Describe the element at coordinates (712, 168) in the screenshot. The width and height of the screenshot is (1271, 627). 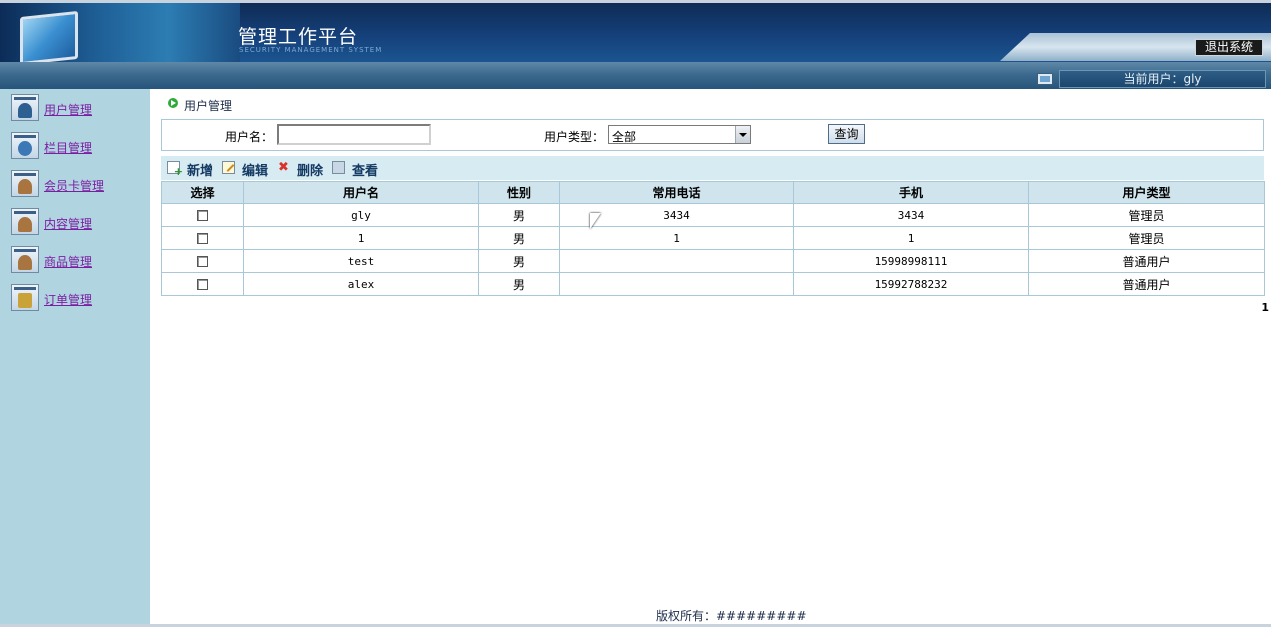
I see `action-toolbar: 新增 编辑 ✖ 删除 查看` at that location.